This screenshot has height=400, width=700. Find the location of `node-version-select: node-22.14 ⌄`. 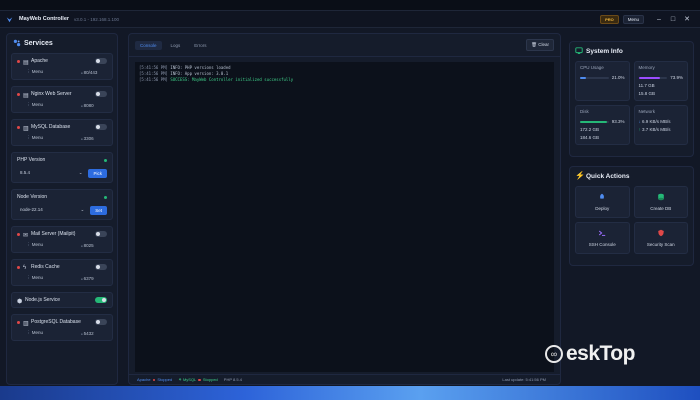

node-version-select: node-22.14 ⌄ is located at coordinates (52, 210).